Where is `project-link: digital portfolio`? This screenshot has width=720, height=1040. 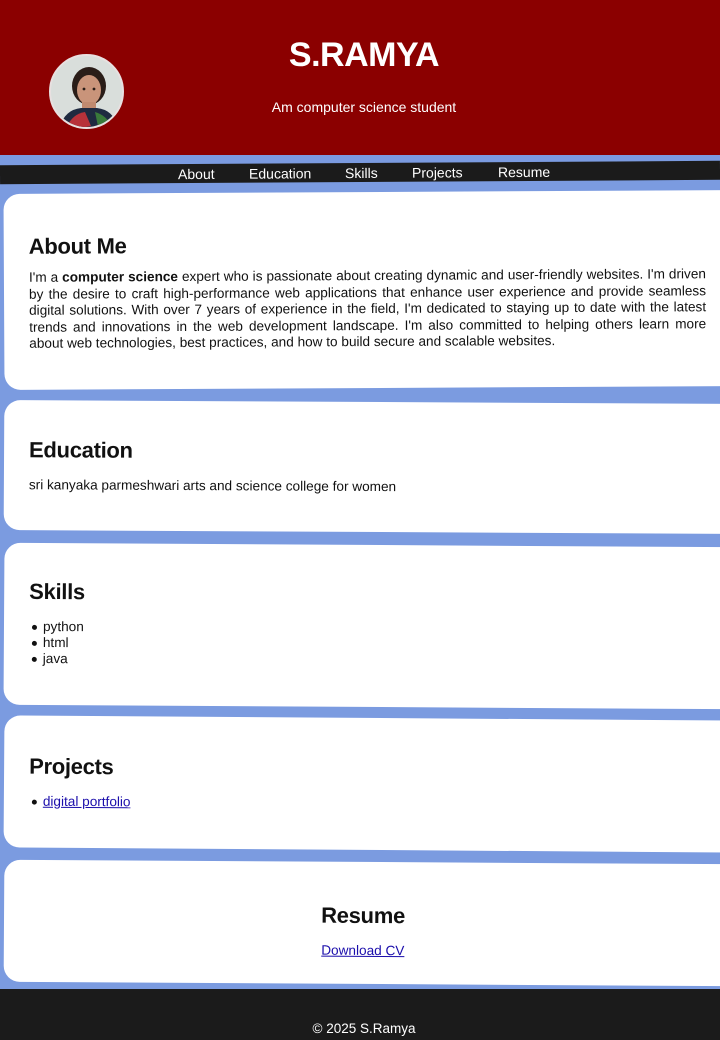 project-link: digital portfolio is located at coordinates (87, 802).